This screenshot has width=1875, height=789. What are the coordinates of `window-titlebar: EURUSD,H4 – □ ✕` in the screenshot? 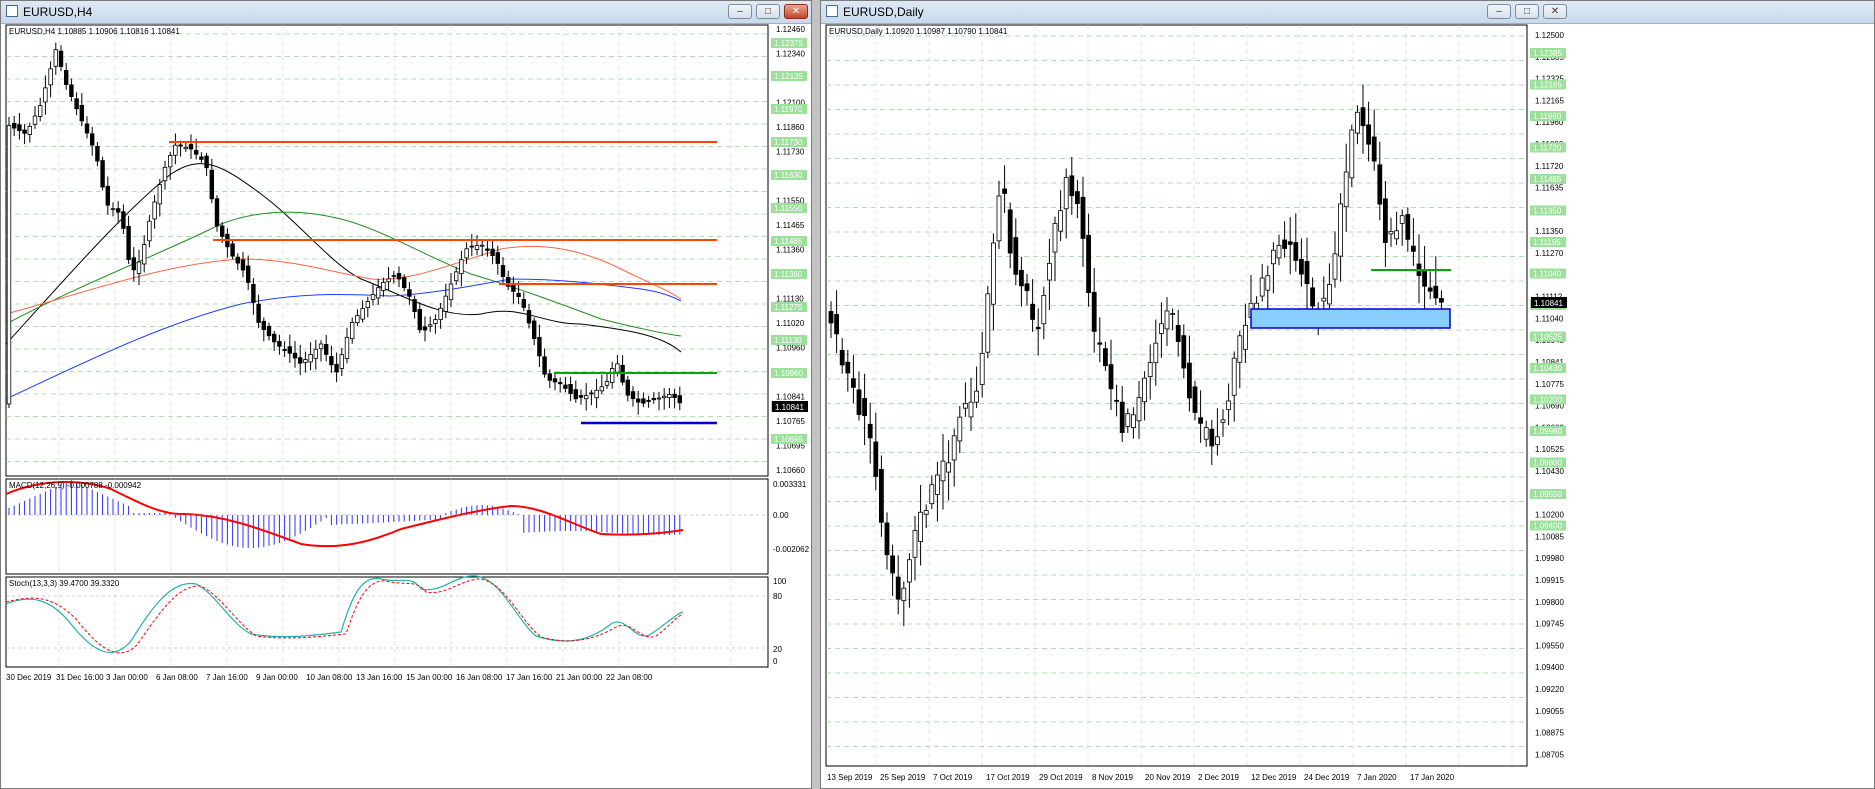 It's located at (406, 12).